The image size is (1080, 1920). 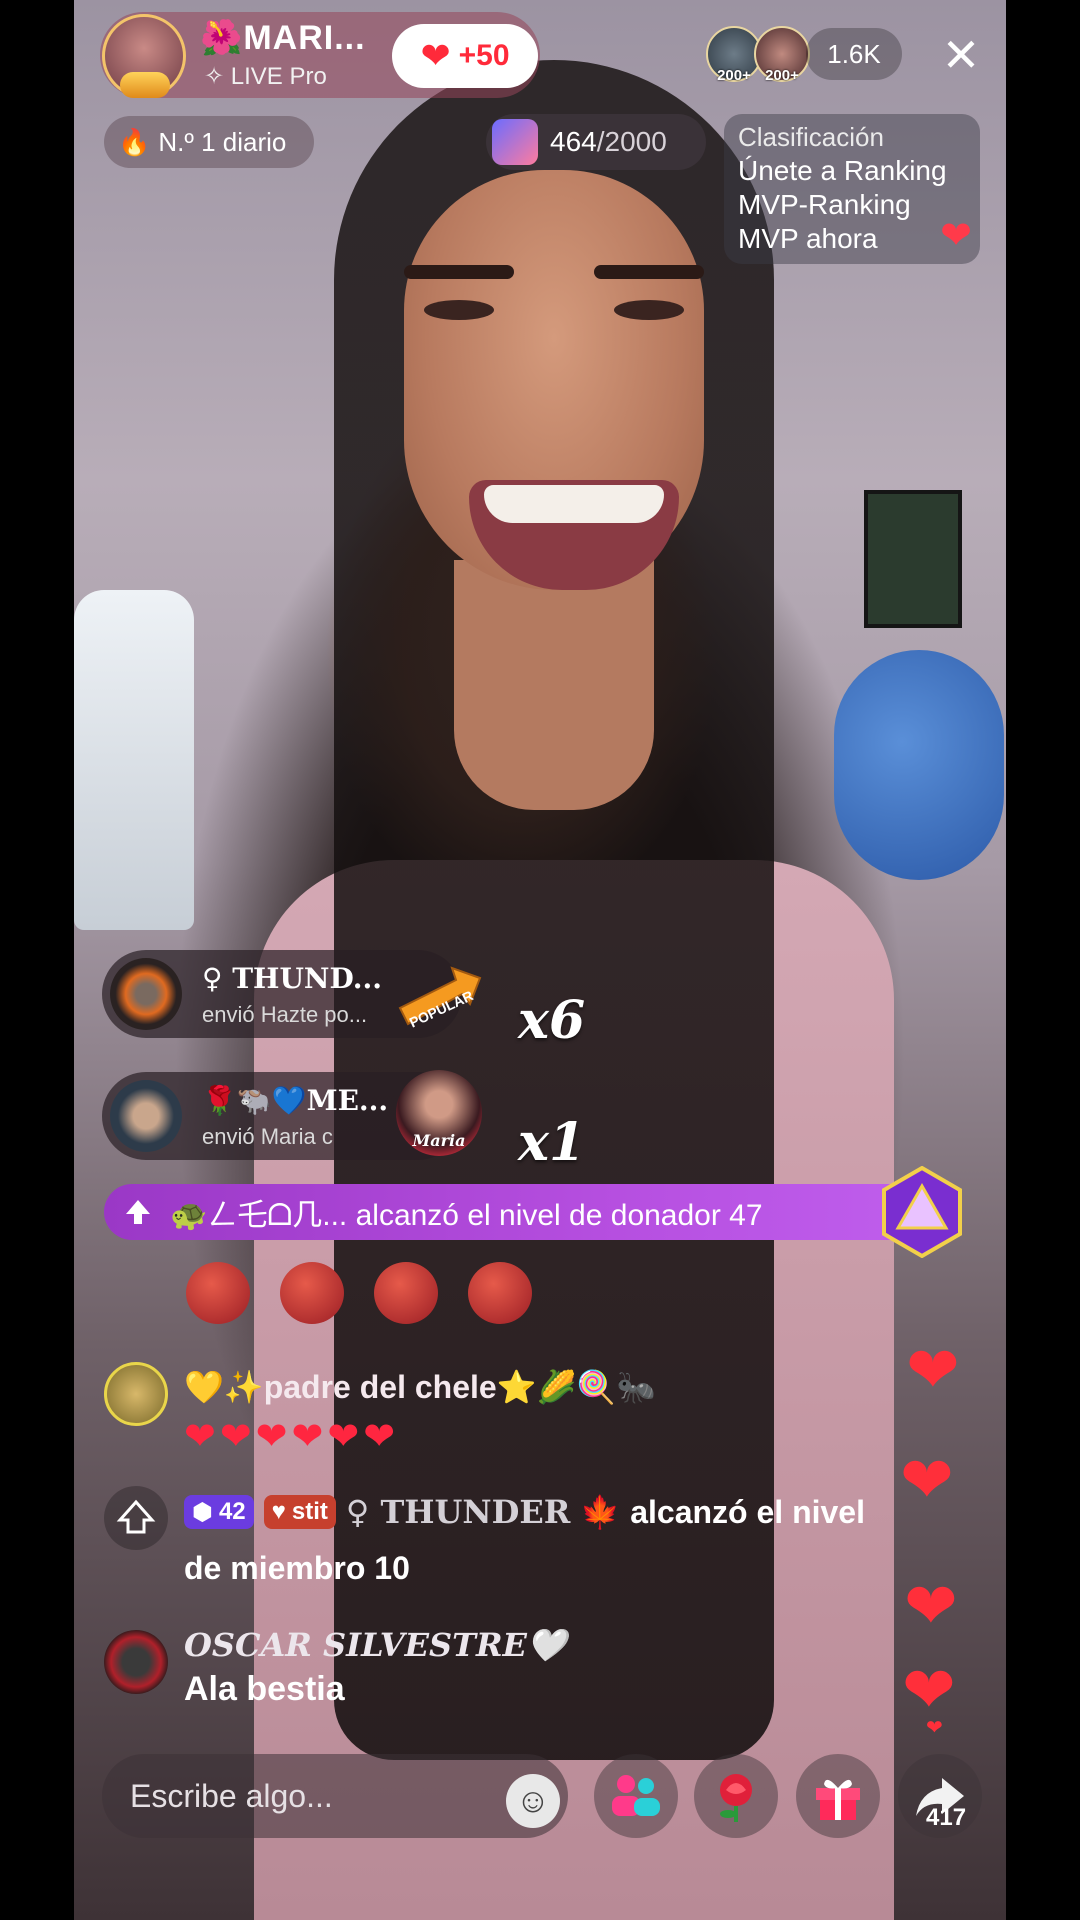 What do you see at coordinates (824, 204) in the screenshot?
I see `ranking-line-2: MVP-Ranking` at bounding box center [824, 204].